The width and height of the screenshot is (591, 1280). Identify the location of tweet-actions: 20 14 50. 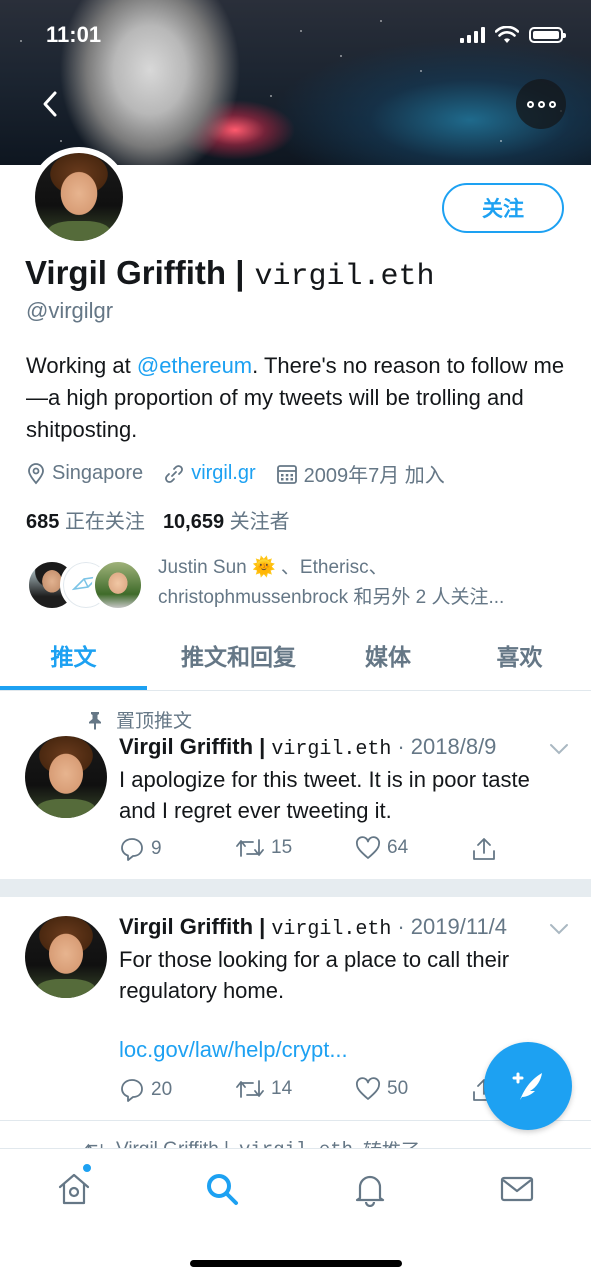
(319, 1092).